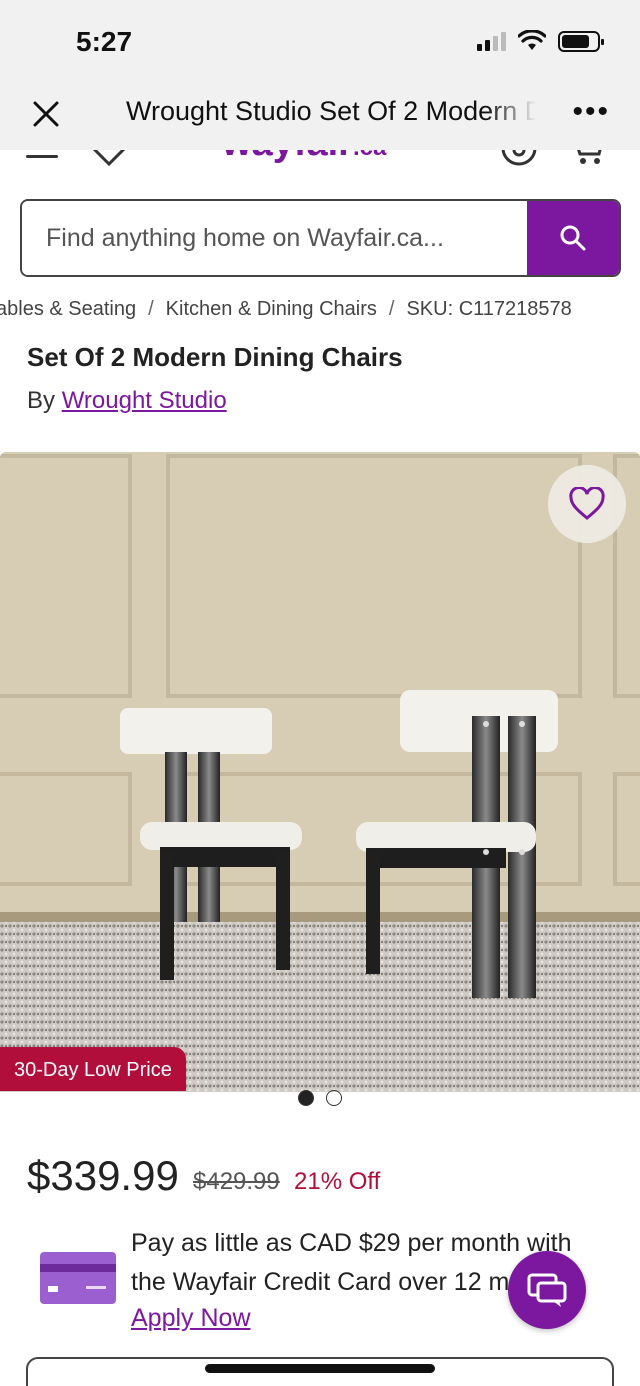 The width and height of the screenshot is (640, 1386). I want to click on search-input, so click(274, 238).